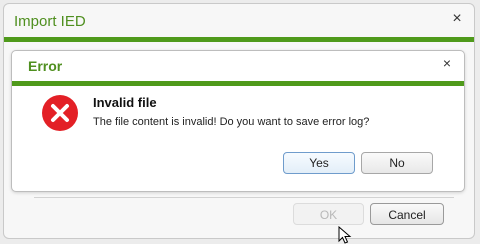 The height and width of the screenshot is (244, 480). I want to click on error-heading: Invalid file, so click(125, 102).